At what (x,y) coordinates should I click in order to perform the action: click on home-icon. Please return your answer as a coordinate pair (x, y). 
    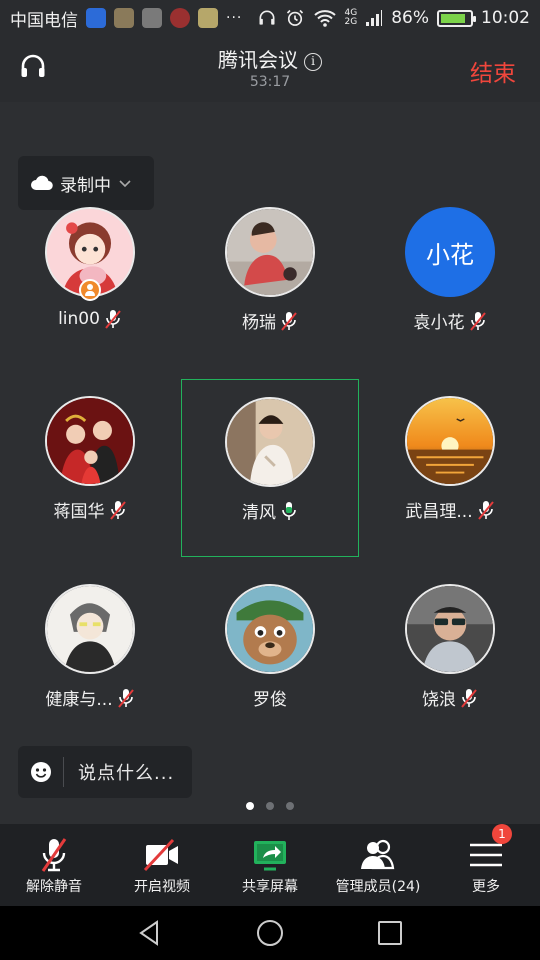
    Looking at the image, I should click on (270, 933).